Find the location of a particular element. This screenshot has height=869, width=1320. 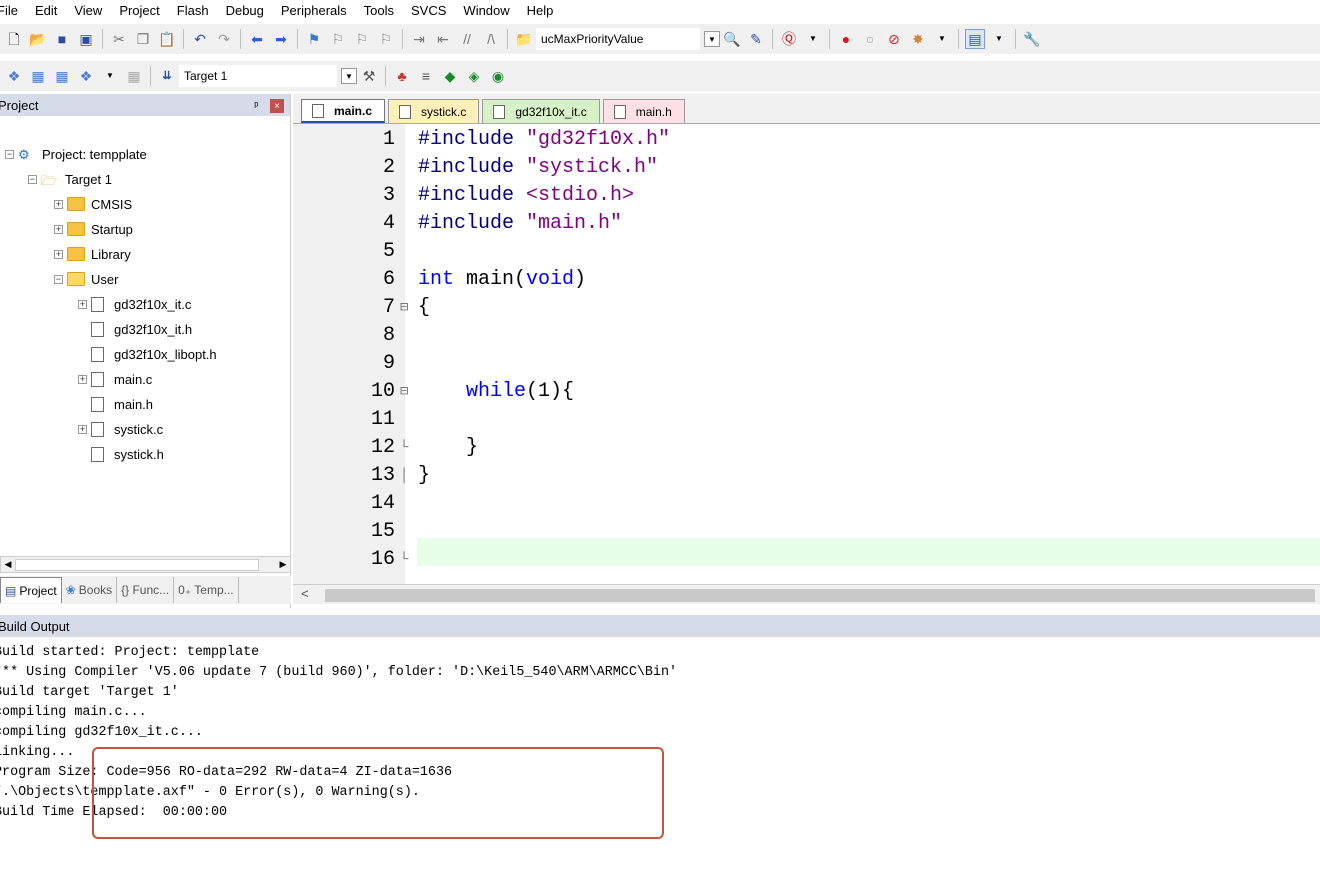

menu-project: Project is located at coordinates (139, 10).